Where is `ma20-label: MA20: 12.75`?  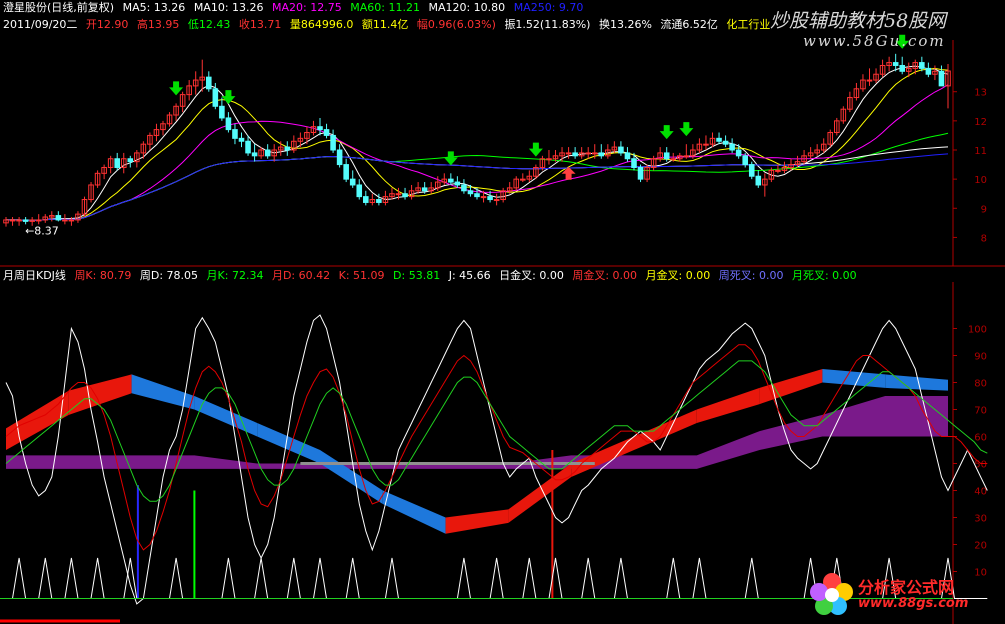 ma20-label: MA20: 12.75 is located at coordinates (307, 7).